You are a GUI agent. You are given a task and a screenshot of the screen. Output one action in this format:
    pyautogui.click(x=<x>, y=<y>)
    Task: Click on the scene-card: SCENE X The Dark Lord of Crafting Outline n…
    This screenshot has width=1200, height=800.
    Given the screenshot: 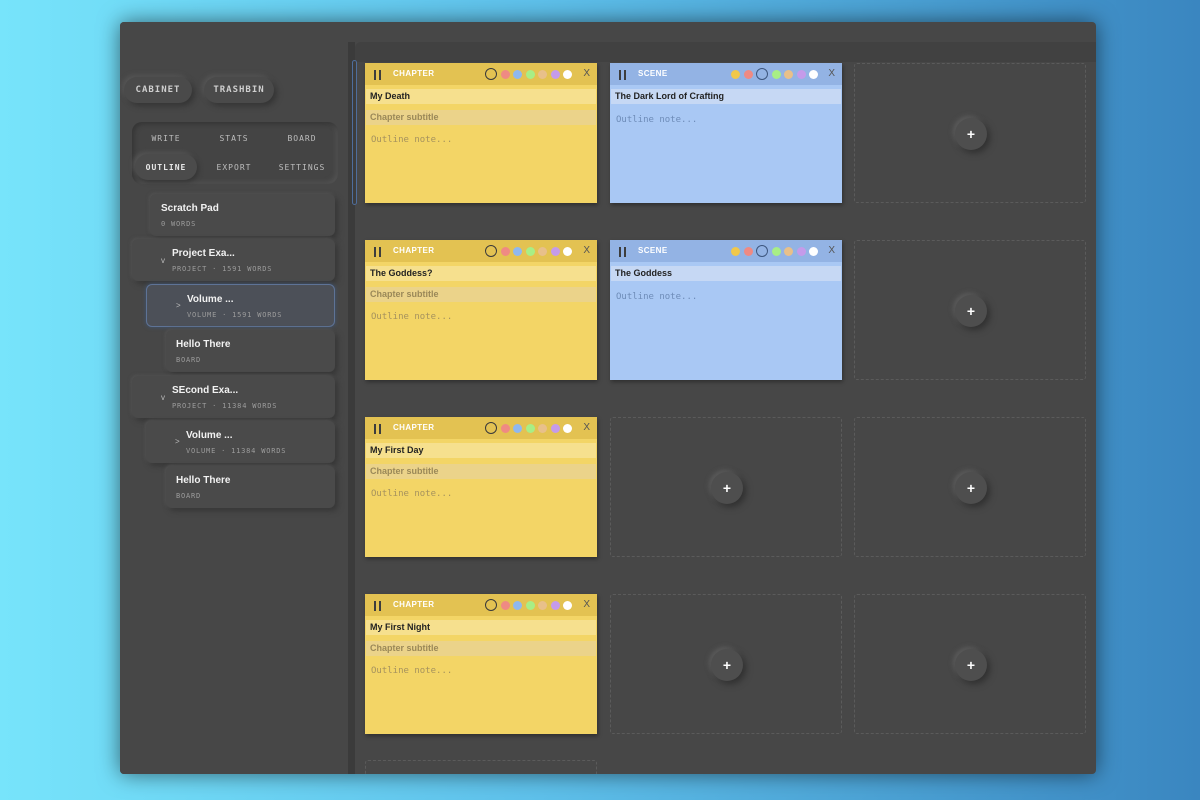 What is the action you would take?
    pyautogui.click(x=726, y=133)
    